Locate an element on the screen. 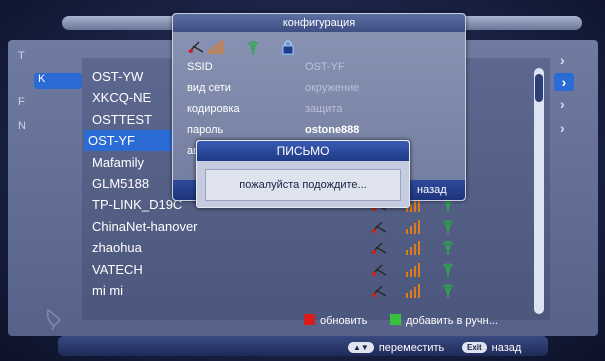 The image size is (605, 361). move-label: переместить is located at coordinates (411, 348).